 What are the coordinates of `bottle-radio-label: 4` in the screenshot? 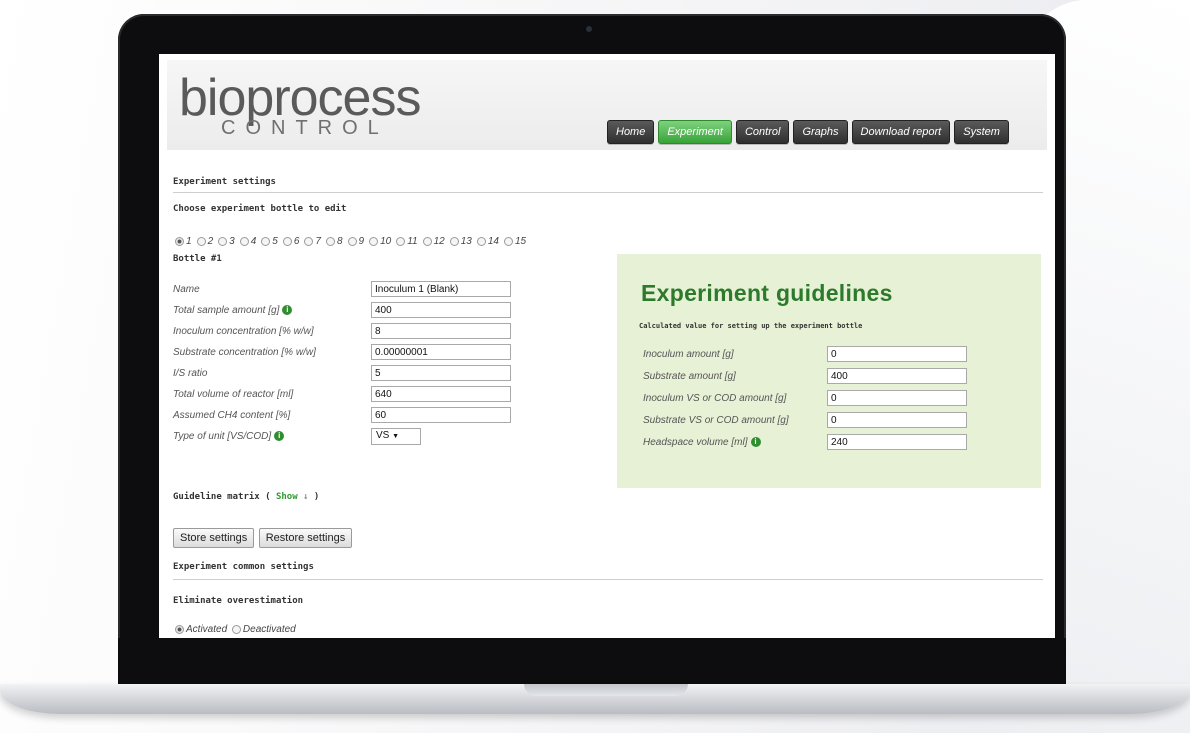 It's located at (253, 241).